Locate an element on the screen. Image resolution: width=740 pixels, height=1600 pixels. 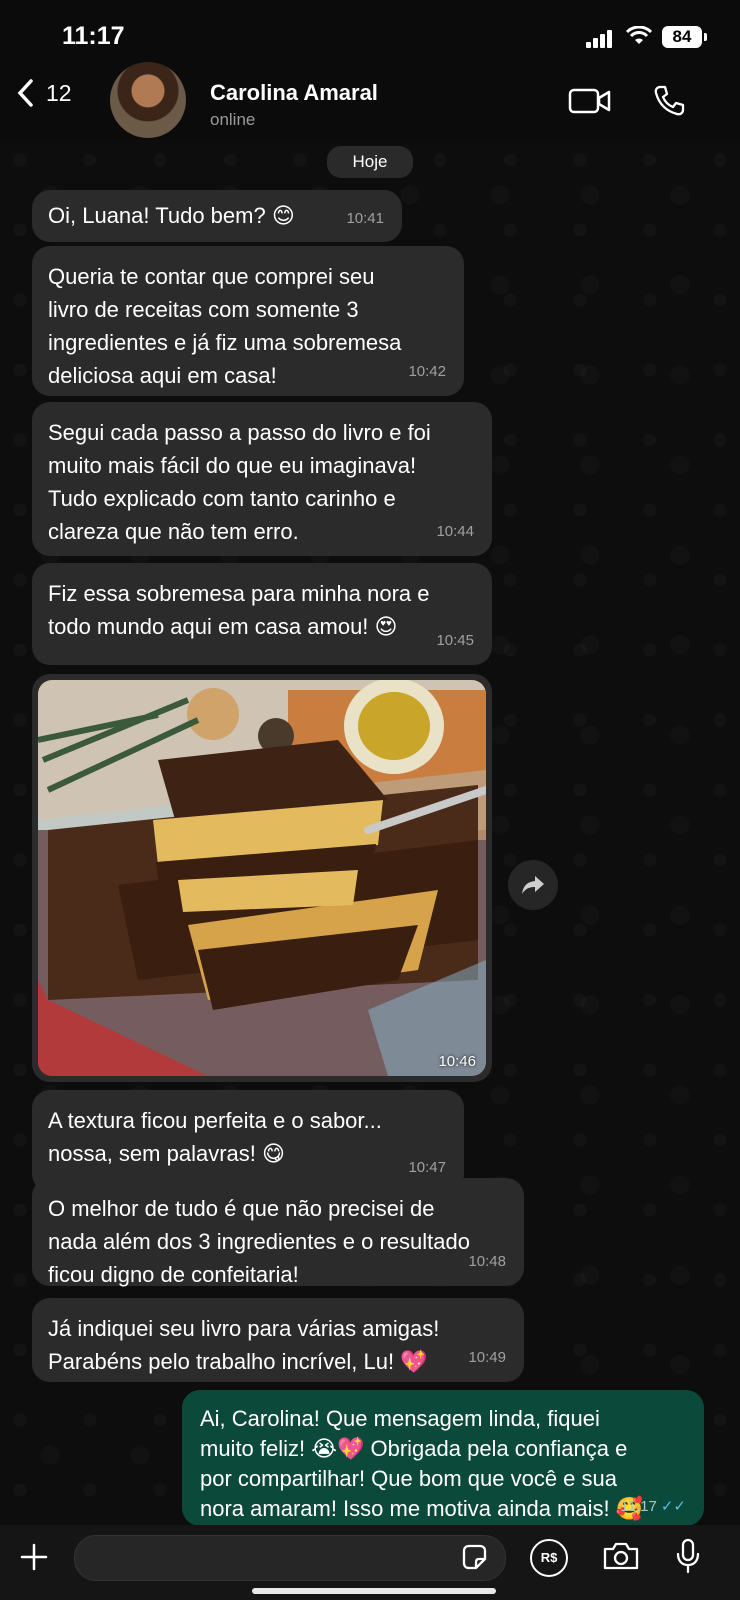
contact-name: Carolina Amaral is located at coordinates (294, 93).